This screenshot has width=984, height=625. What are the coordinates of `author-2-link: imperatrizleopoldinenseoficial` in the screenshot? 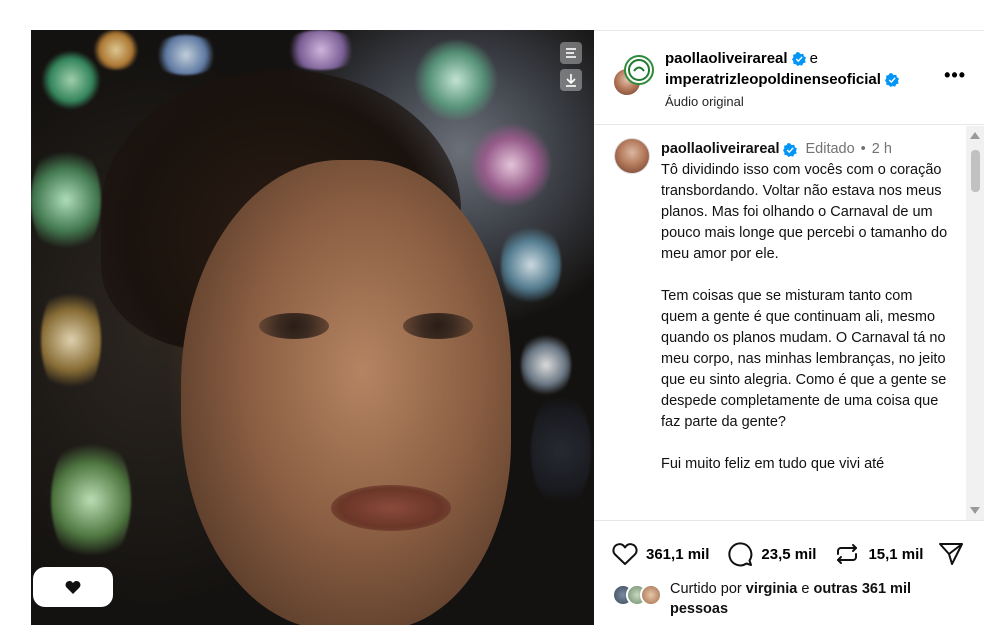 It's located at (773, 79).